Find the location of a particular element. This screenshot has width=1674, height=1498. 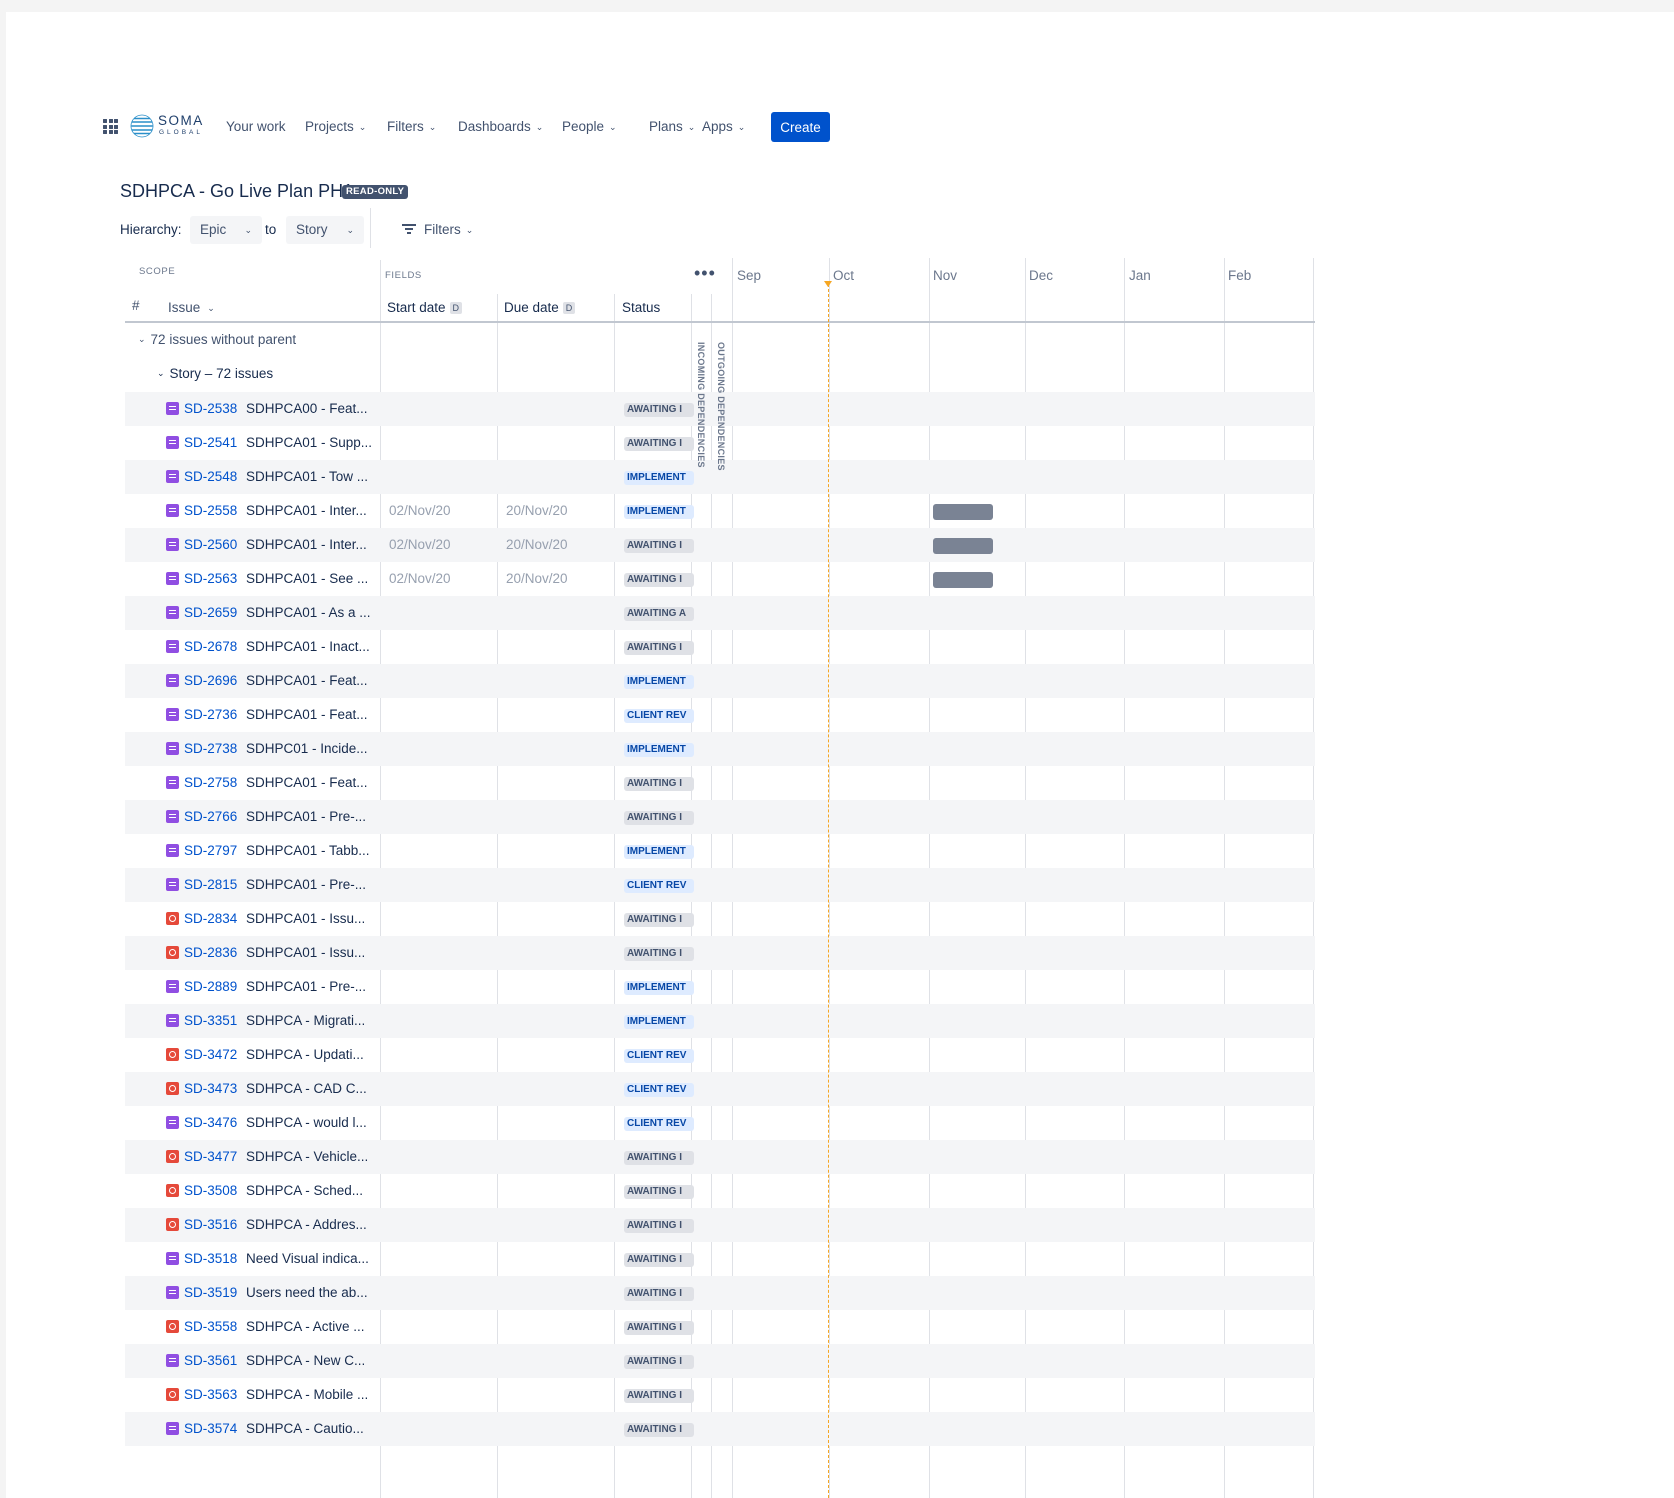

issue-key-link: SD-2738 is located at coordinates (210, 748).